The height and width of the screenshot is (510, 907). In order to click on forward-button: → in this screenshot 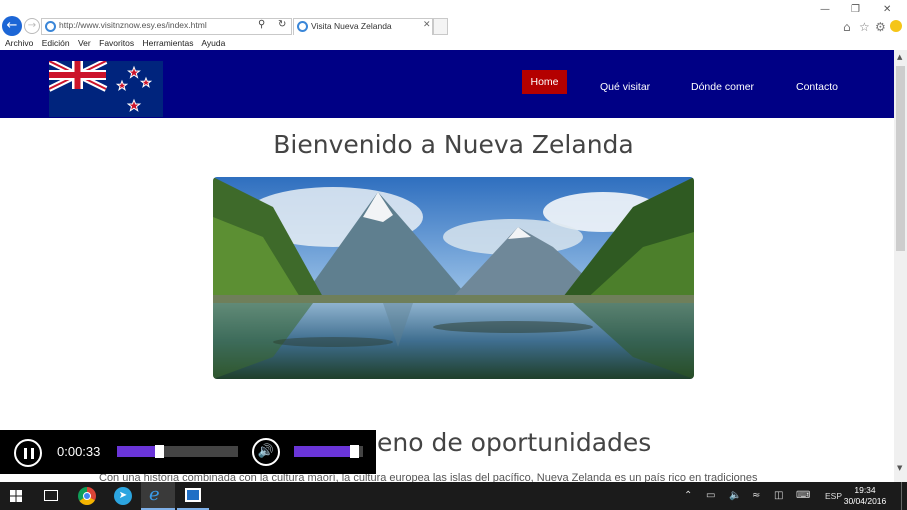, I will do `click(32, 26)`.